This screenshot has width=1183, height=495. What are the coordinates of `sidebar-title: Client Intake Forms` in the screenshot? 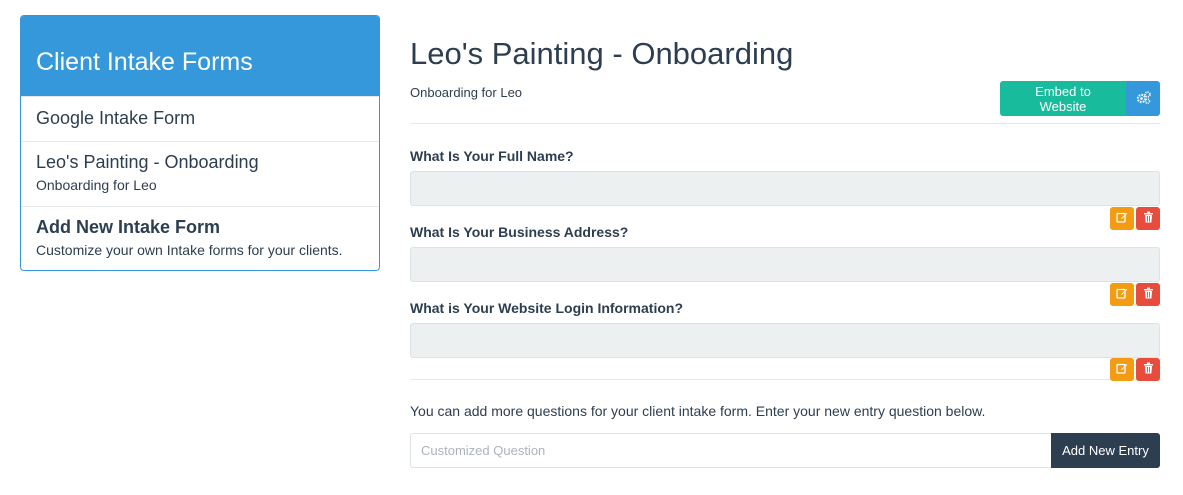 It's located at (200, 56).